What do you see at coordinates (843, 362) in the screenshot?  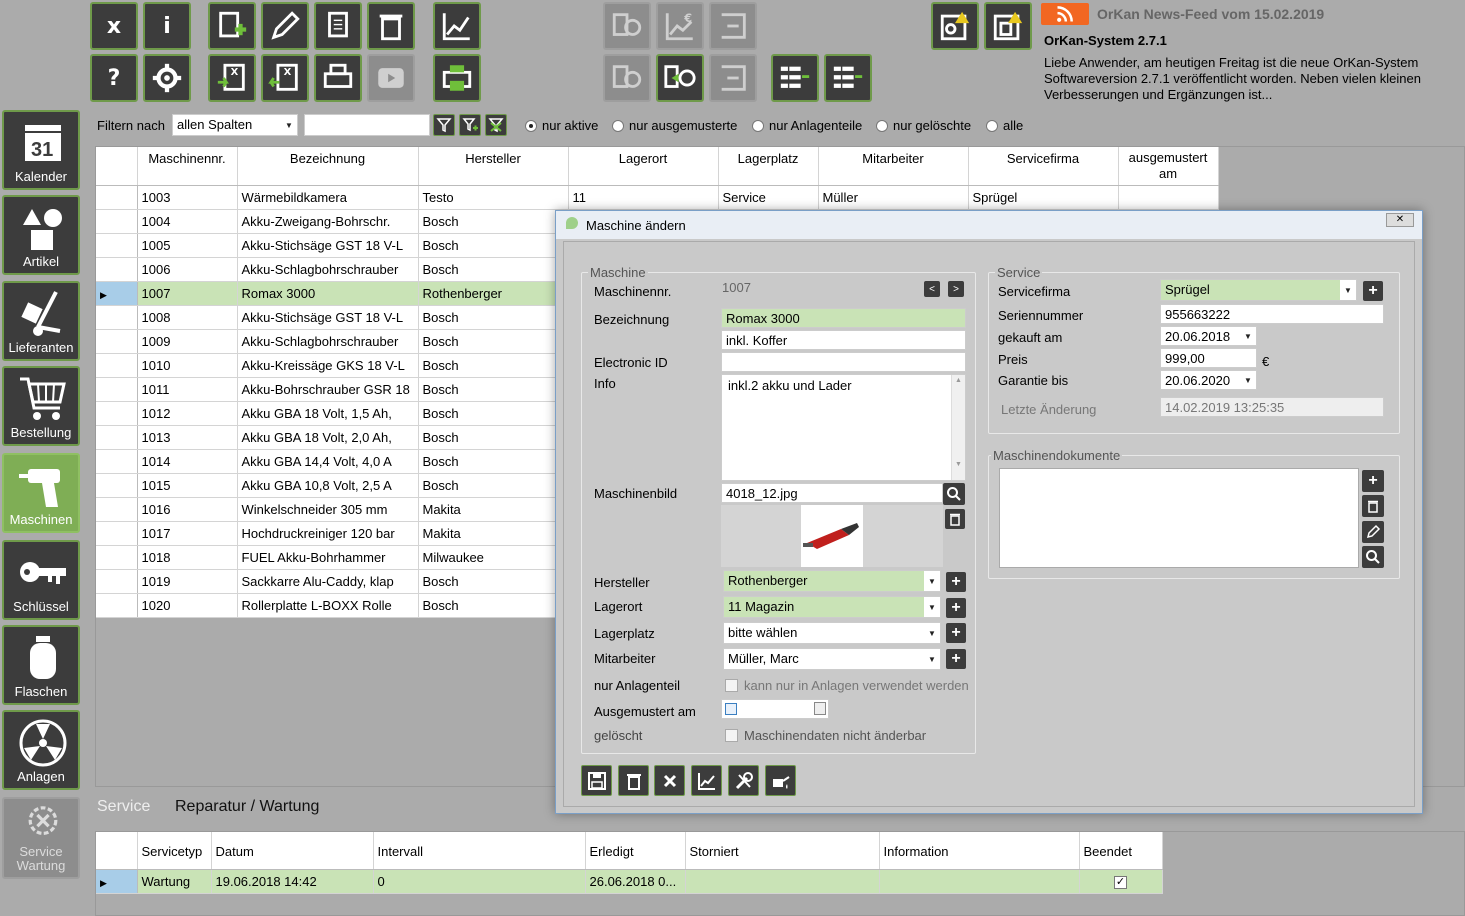 I see `electronic-id-field` at bounding box center [843, 362].